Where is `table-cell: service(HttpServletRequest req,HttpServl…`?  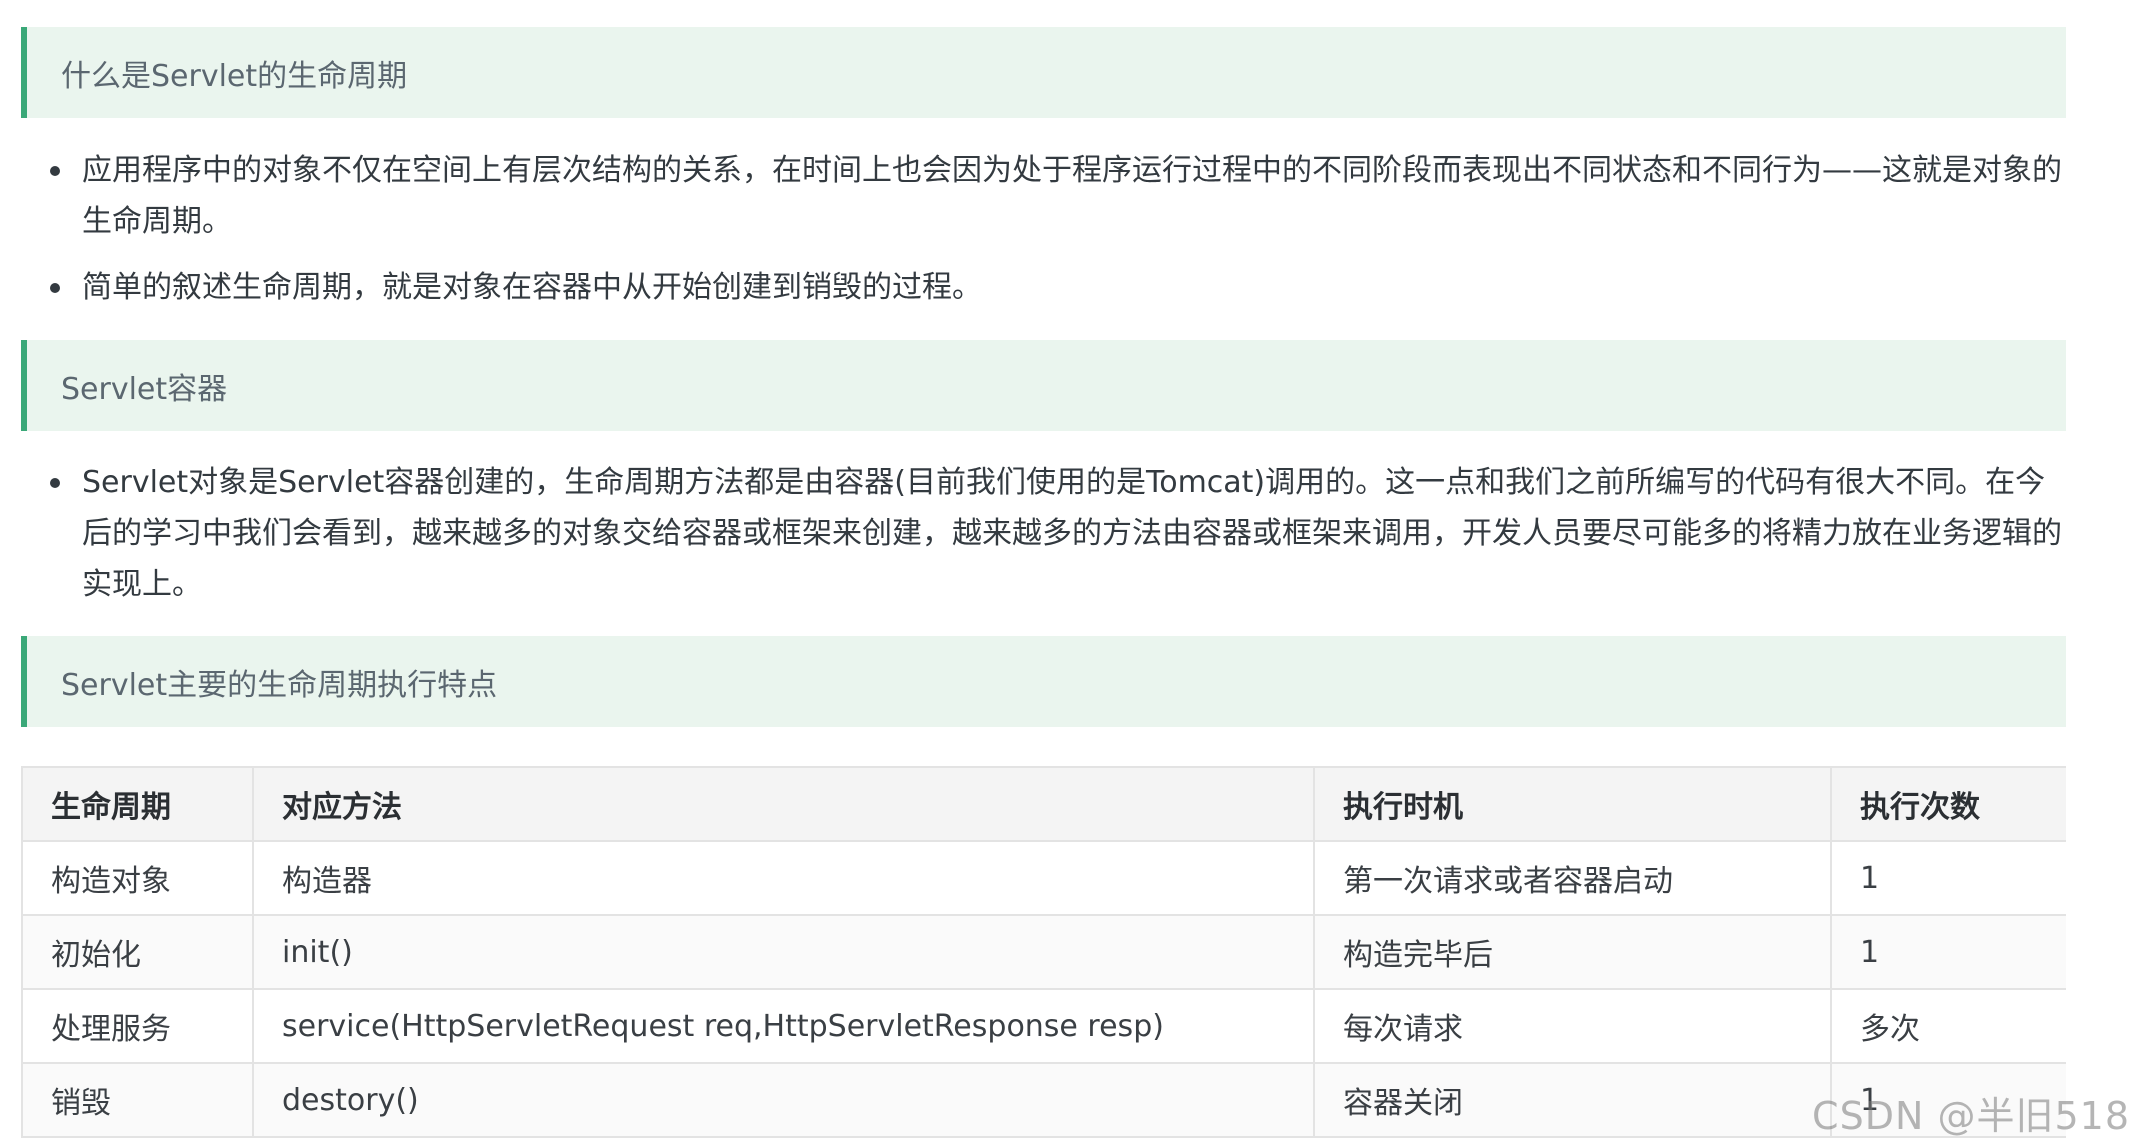
table-cell: service(HttpServletRequest req,HttpServl… is located at coordinates (783, 1026).